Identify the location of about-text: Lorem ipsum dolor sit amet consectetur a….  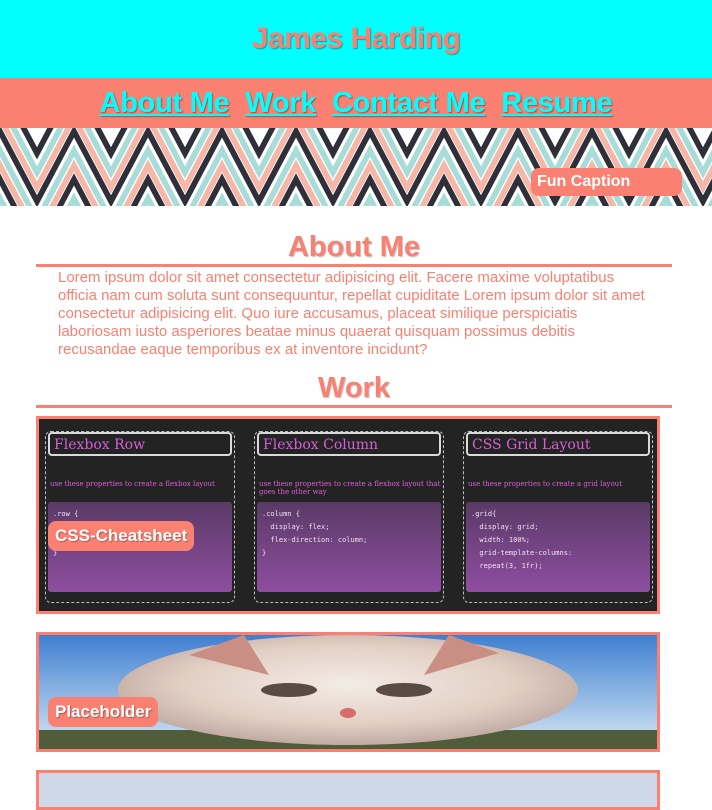
(351, 313).